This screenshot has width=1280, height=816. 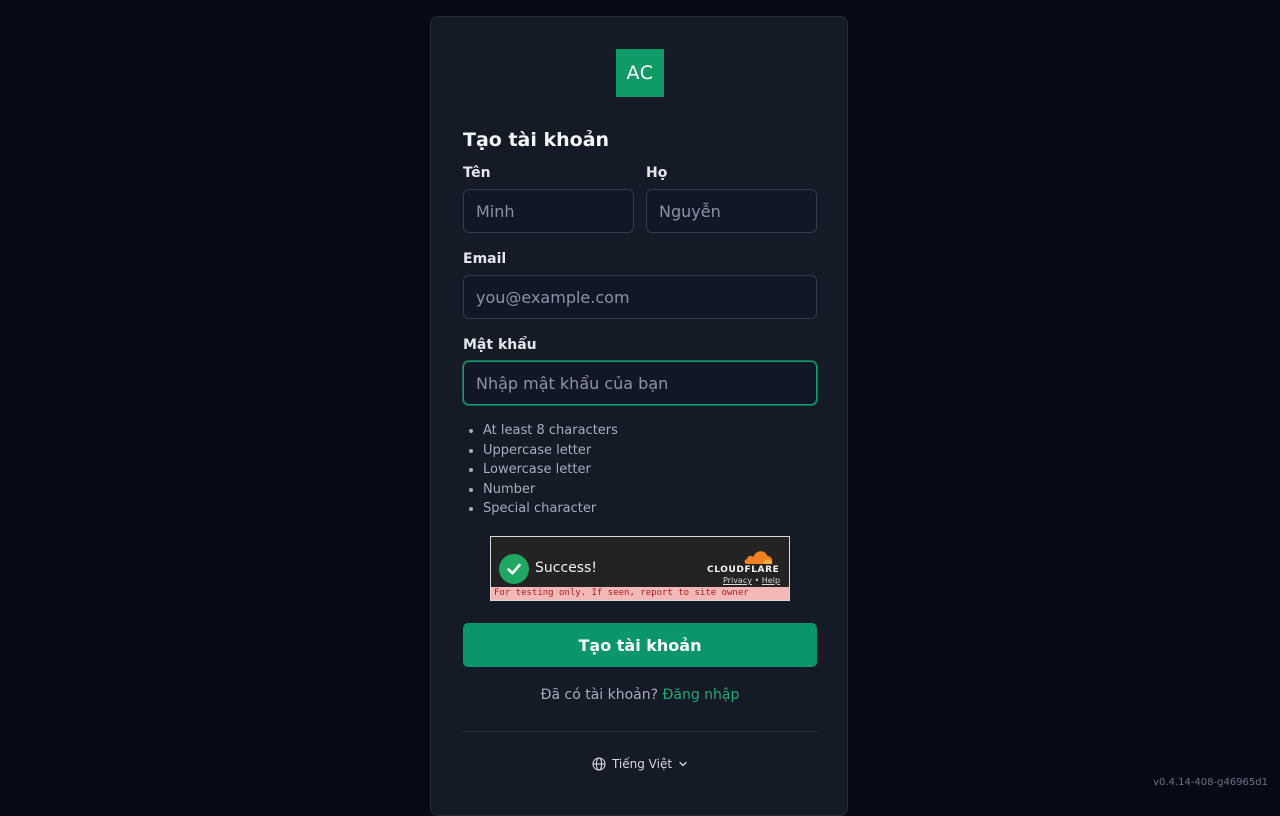 What do you see at coordinates (514, 569) in the screenshot?
I see `checkmark-icon` at bounding box center [514, 569].